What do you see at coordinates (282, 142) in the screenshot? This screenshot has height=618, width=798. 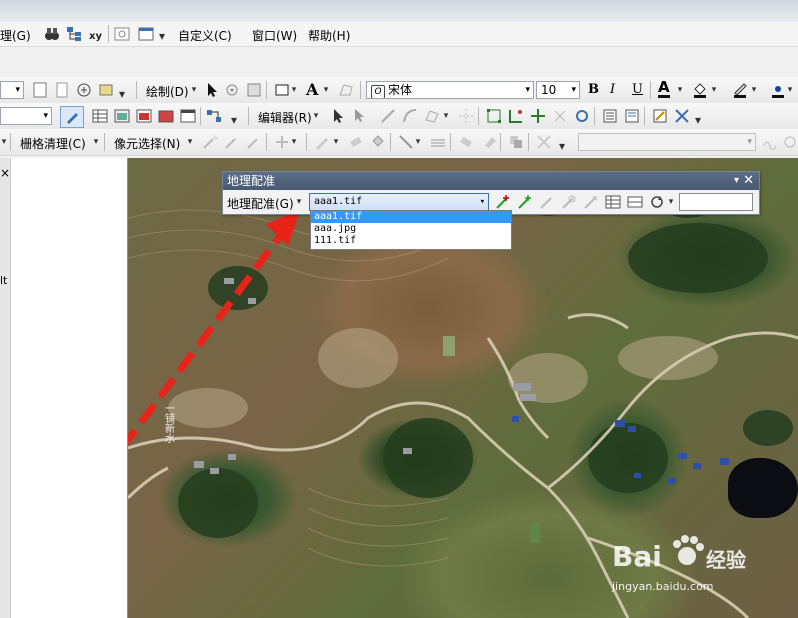 I see `plus-cross-icon` at bounding box center [282, 142].